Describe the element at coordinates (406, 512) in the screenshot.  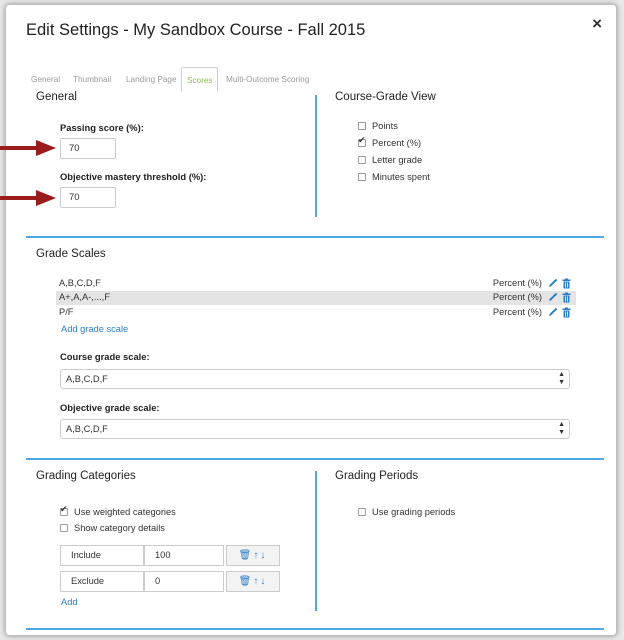
I see `use-grading-periods: Use grading periods` at that location.